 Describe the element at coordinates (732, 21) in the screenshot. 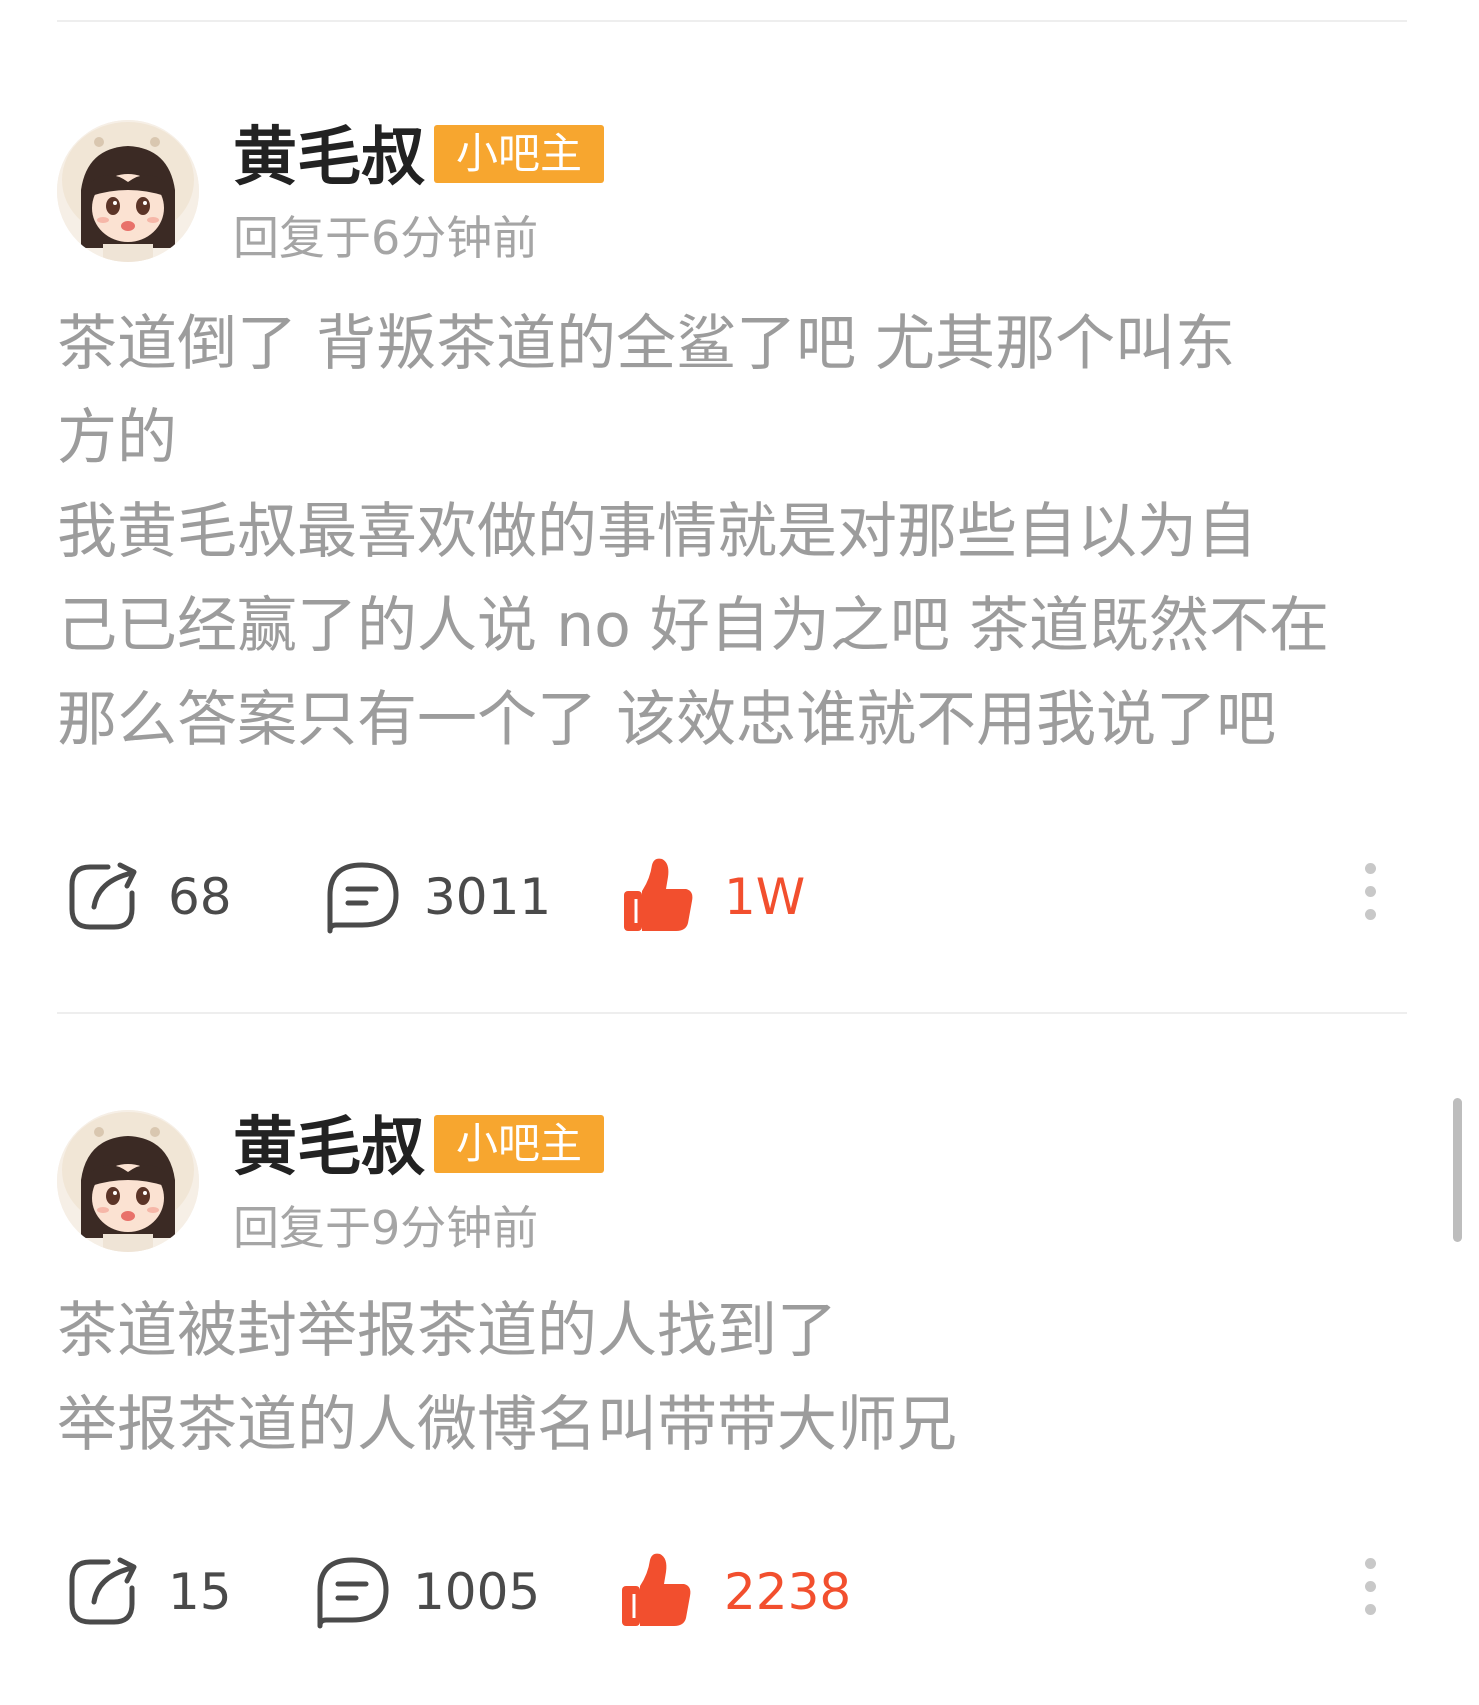

I see `top-divider` at that location.